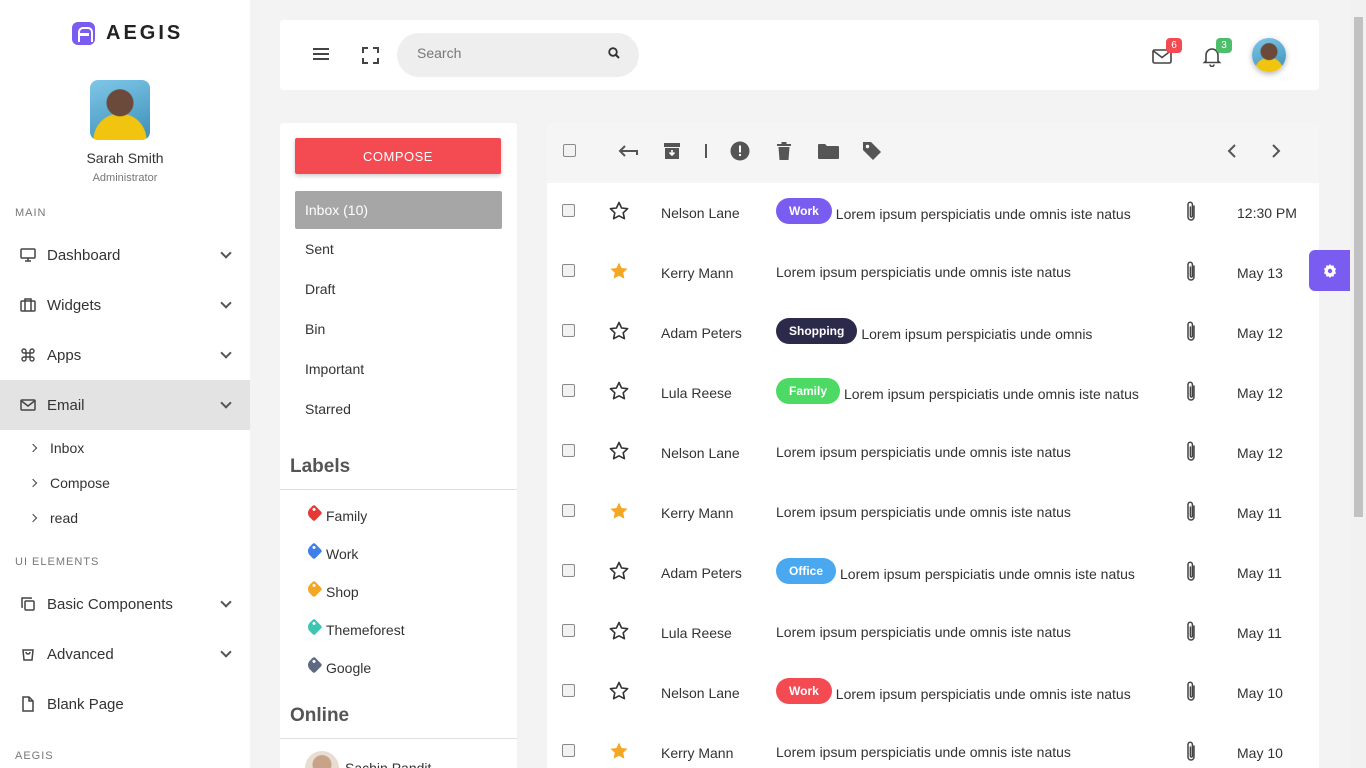 Image resolution: width=1366 pixels, height=768 pixels. What do you see at coordinates (66, 405) in the screenshot?
I see `sidebar-item-label: Email` at bounding box center [66, 405].